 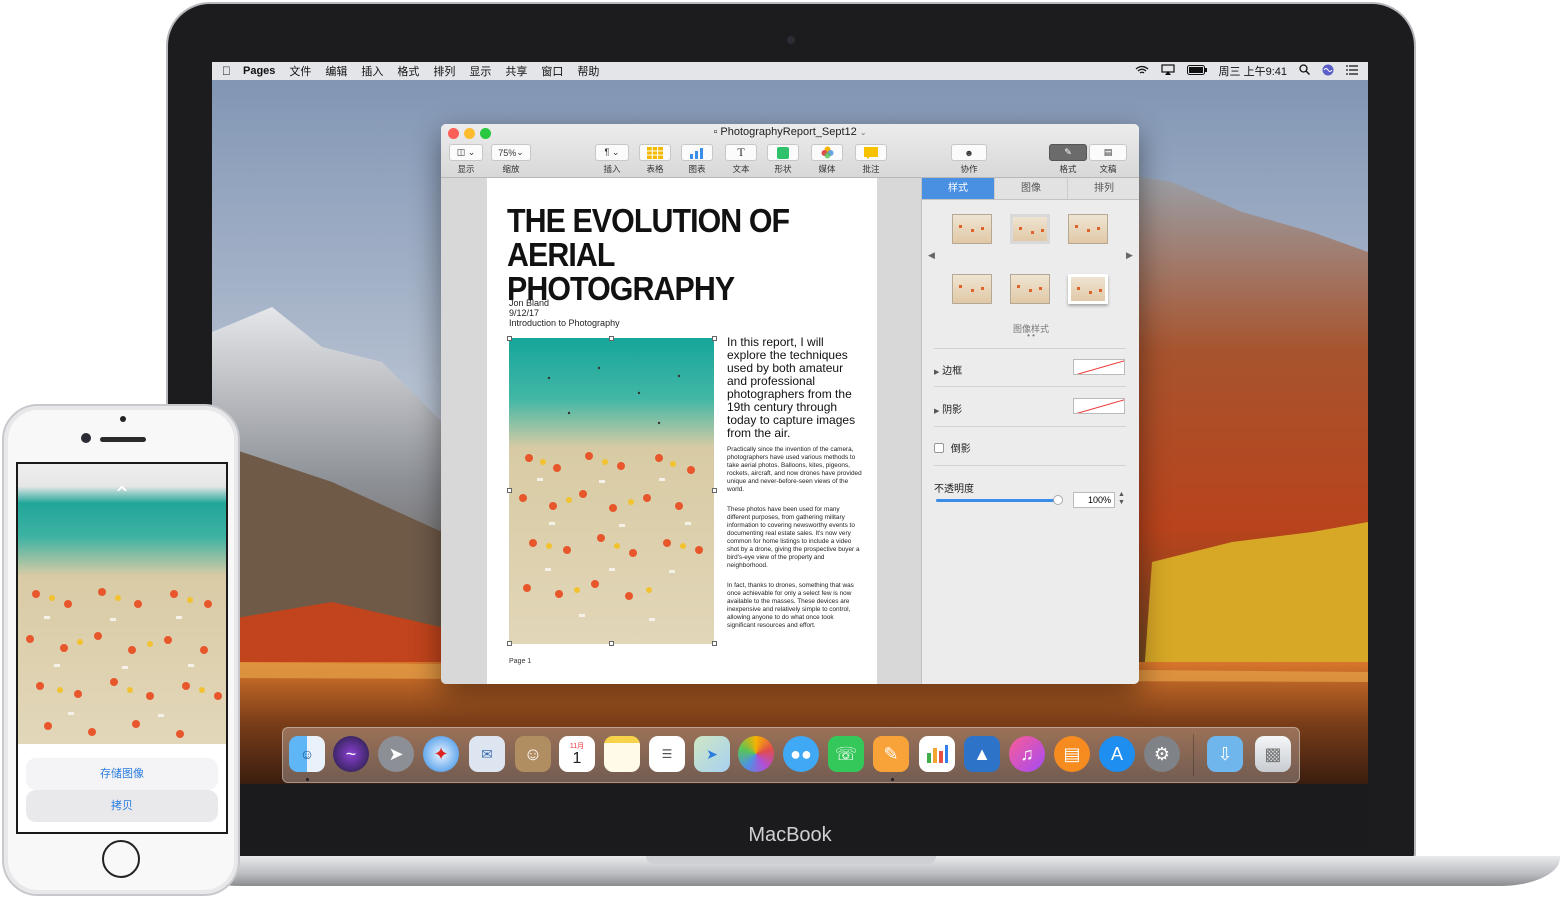 I want to click on itunes-icon: ♫, so click(x=1027, y=754).